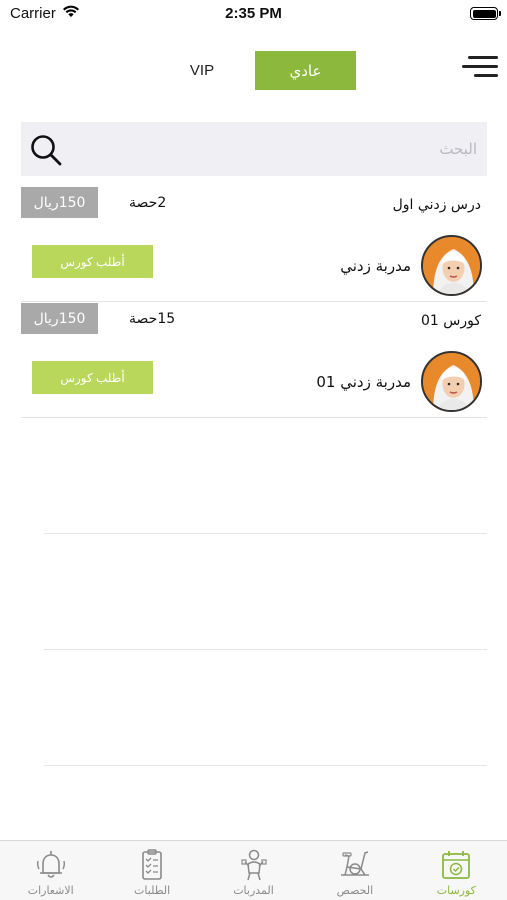  Describe the element at coordinates (253, 890) in the screenshot. I see `tab-label: المدربات` at that location.